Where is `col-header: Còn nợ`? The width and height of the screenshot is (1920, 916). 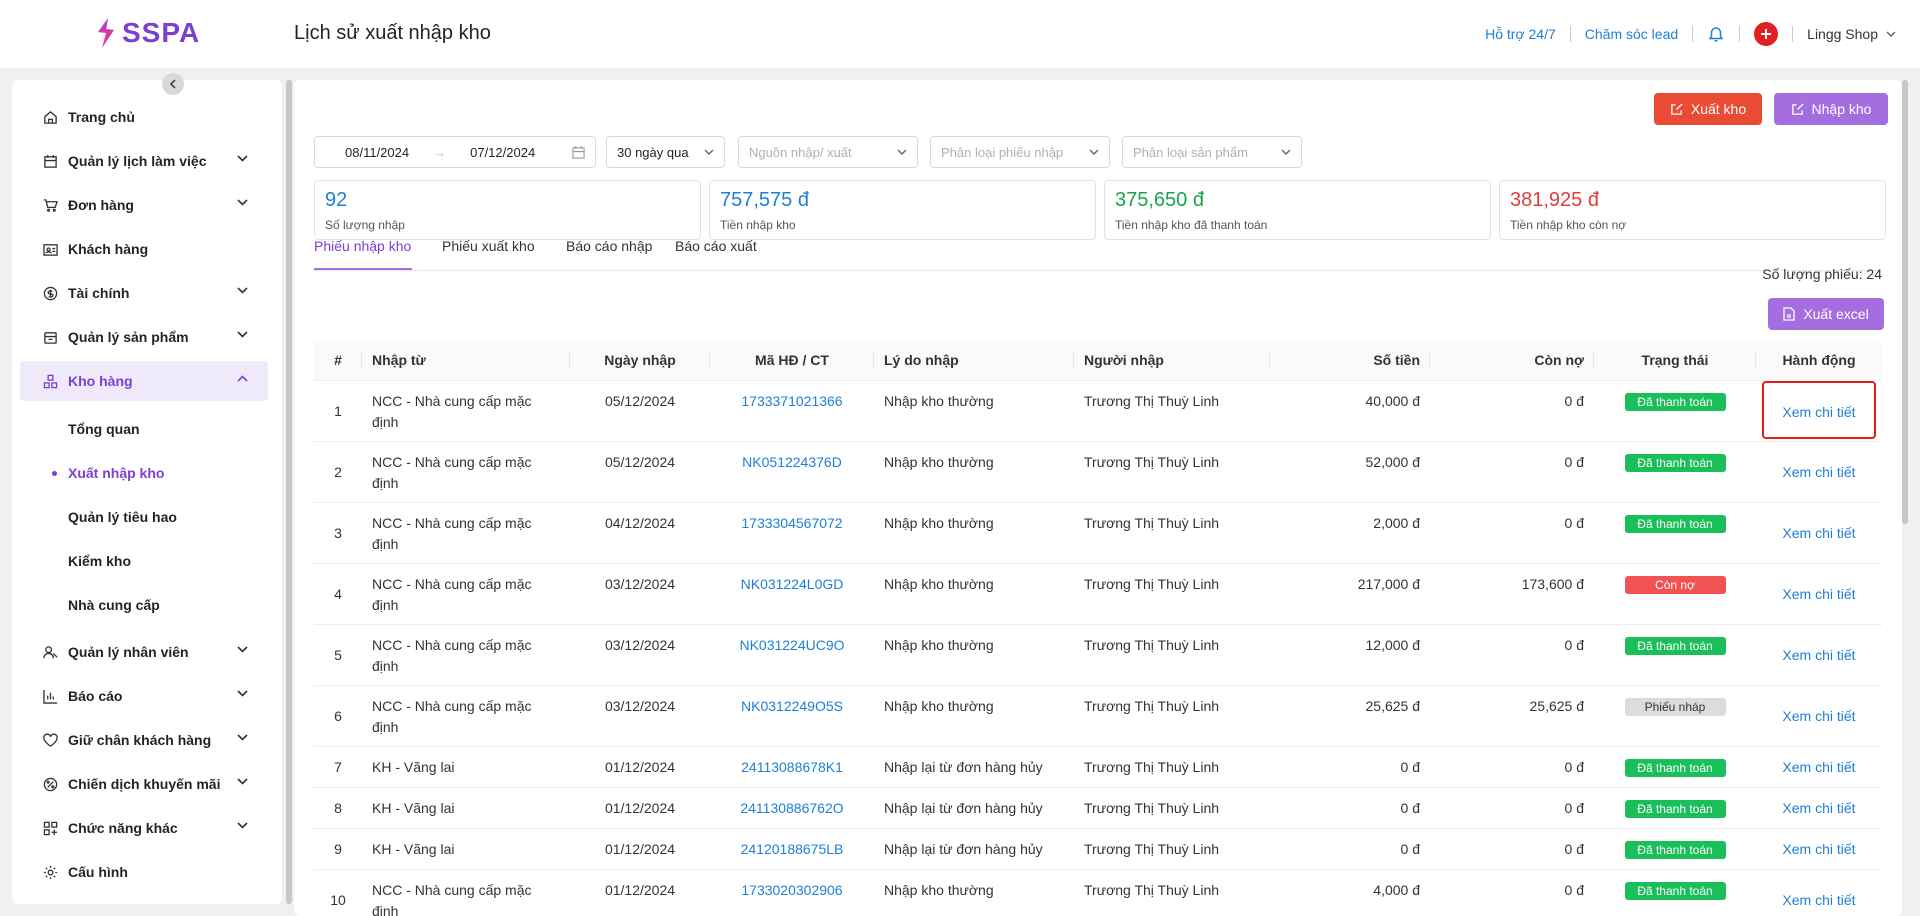 col-header: Còn nợ is located at coordinates (1512, 360).